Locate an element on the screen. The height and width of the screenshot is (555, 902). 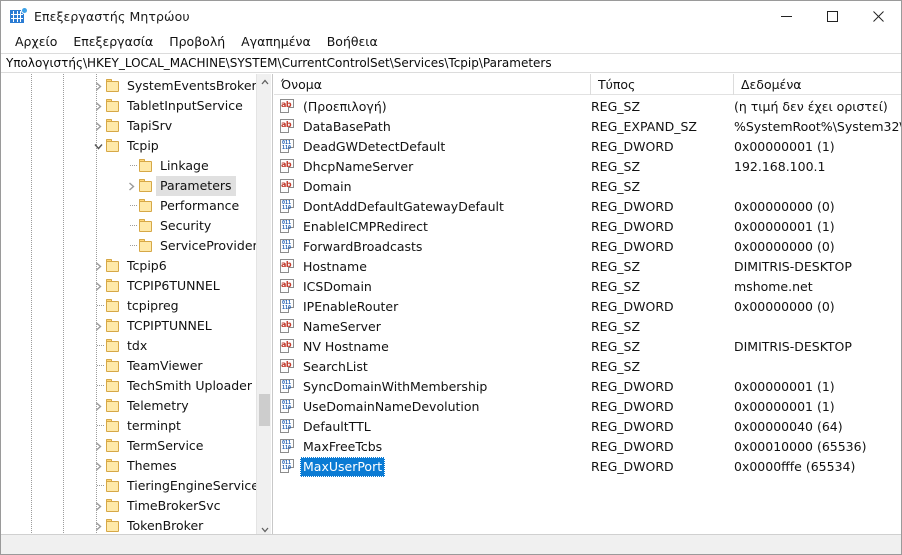
tree-item-tcpiptunnel: TCPIPTUNNEL is located at coordinates (129, 326).